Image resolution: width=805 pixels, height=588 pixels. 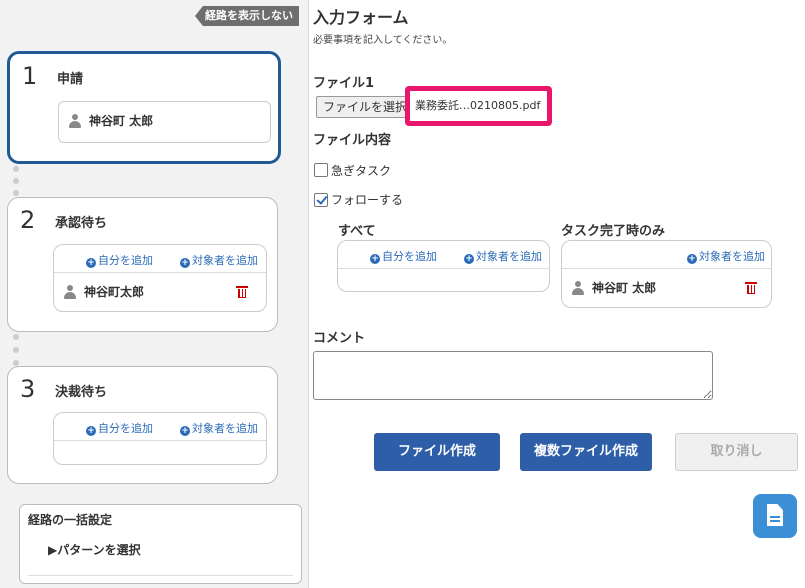 I want to click on cancel-button: 取り消し, so click(x=736, y=452).